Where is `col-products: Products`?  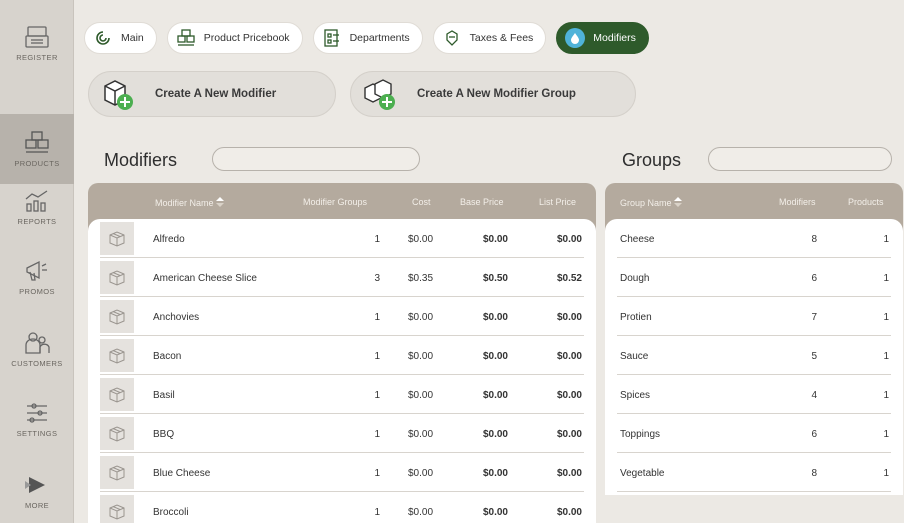
col-products: Products is located at coordinates (866, 202).